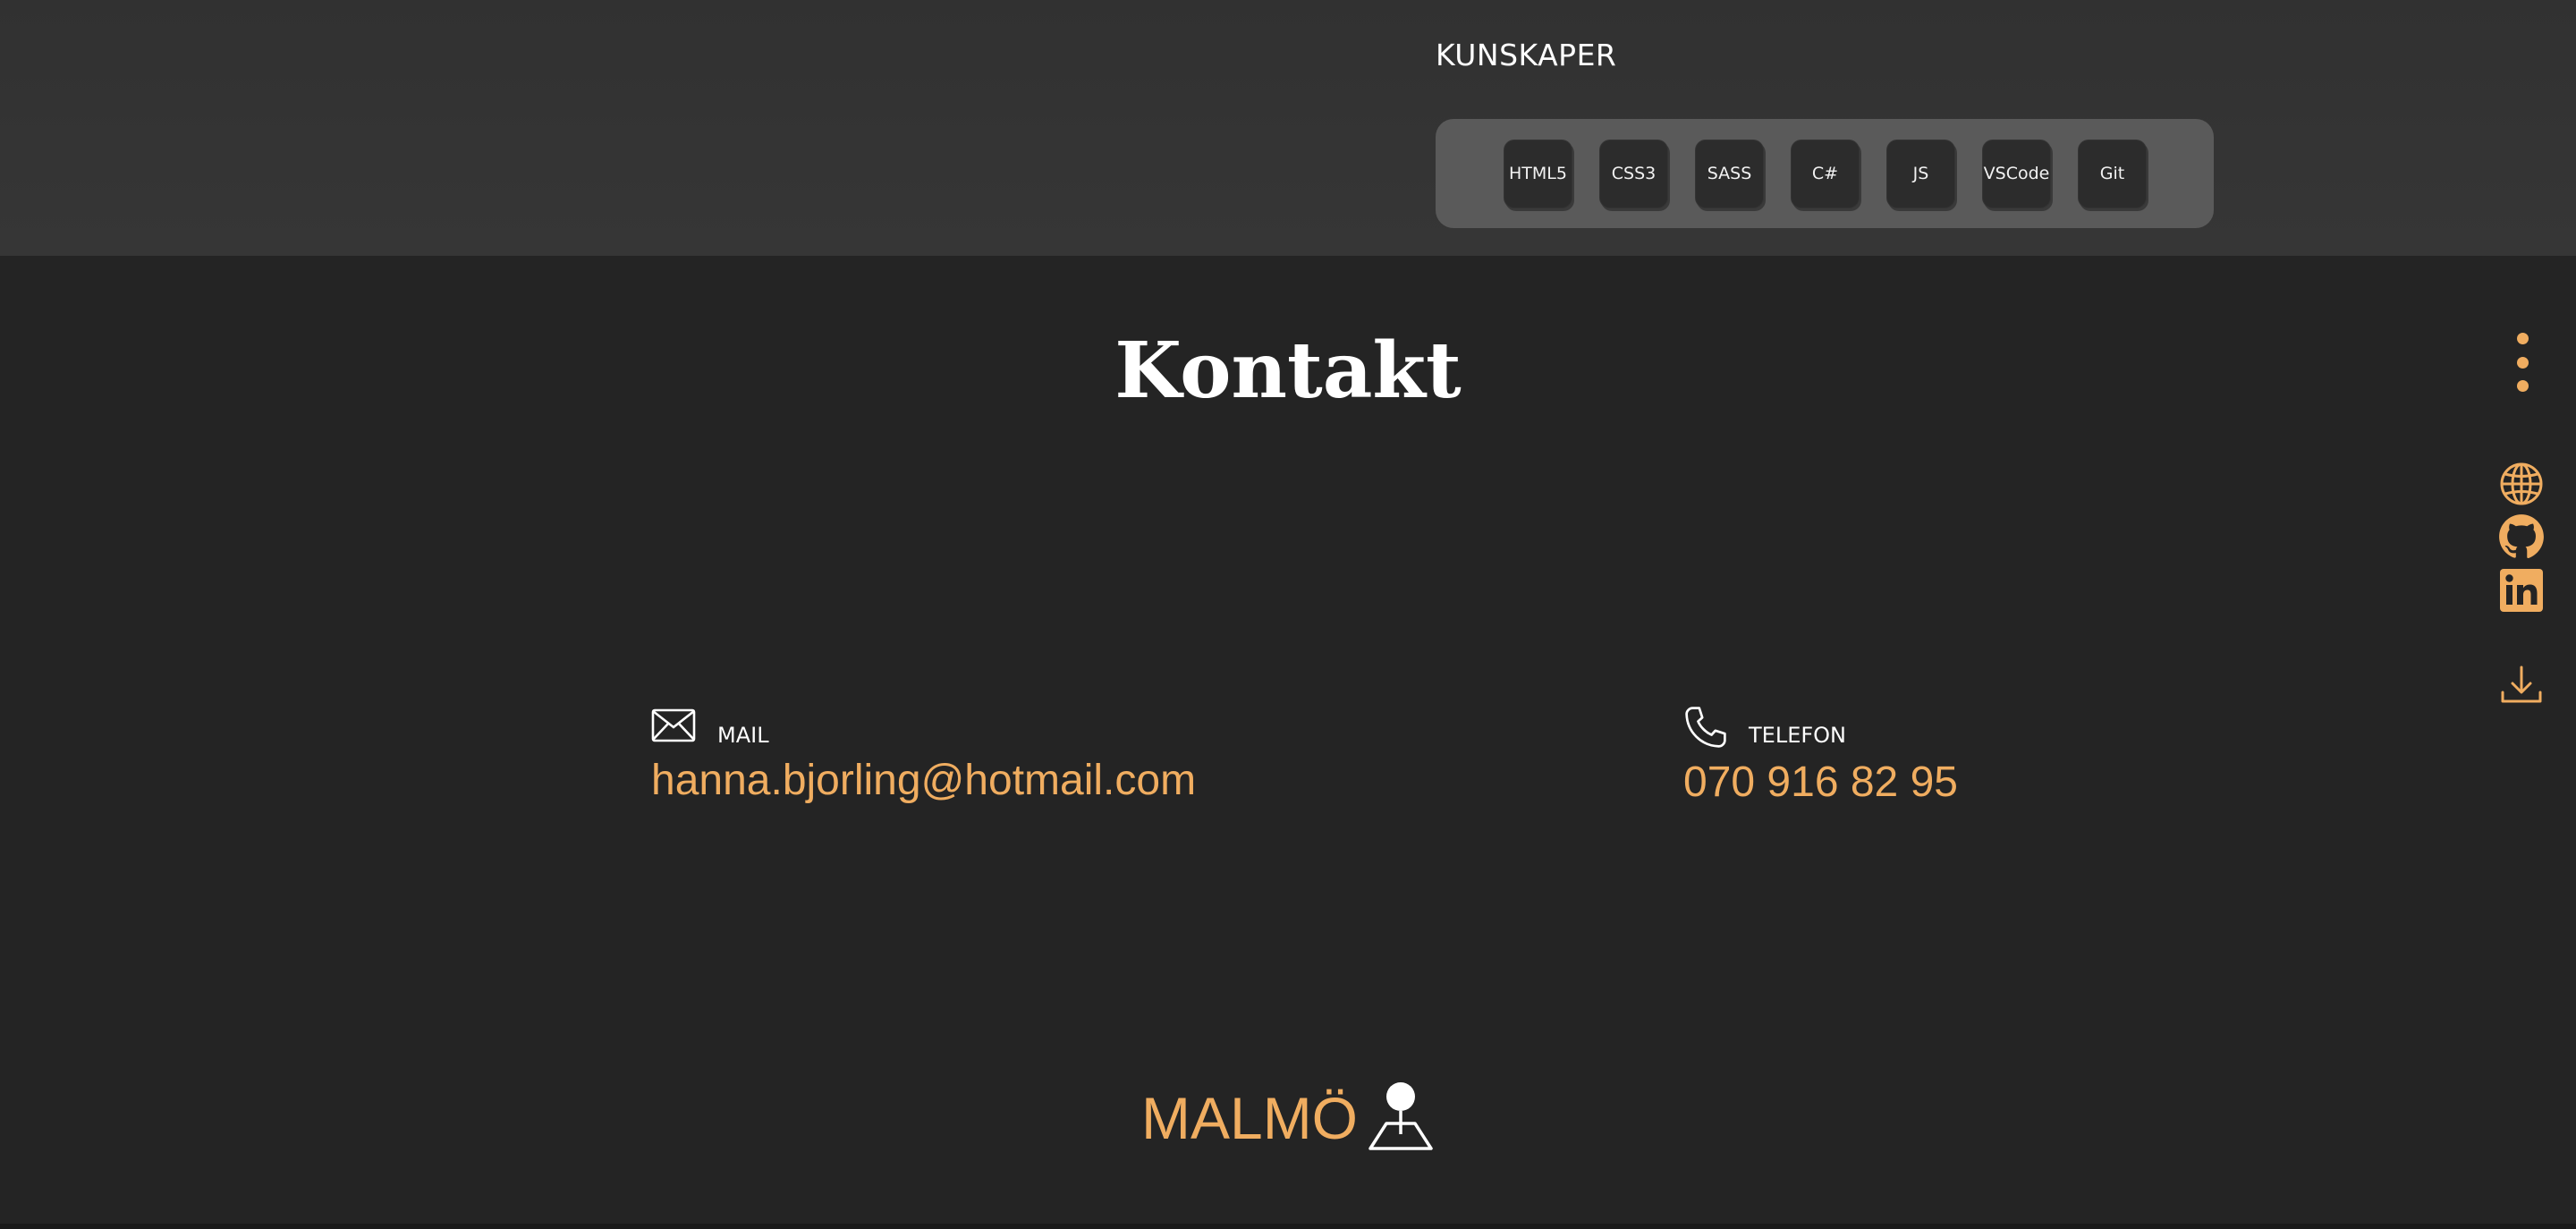 The width and height of the screenshot is (2576, 1229). What do you see at coordinates (1288, 1226) in the screenshot?
I see `page-bottom-border` at bounding box center [1288, 1226].